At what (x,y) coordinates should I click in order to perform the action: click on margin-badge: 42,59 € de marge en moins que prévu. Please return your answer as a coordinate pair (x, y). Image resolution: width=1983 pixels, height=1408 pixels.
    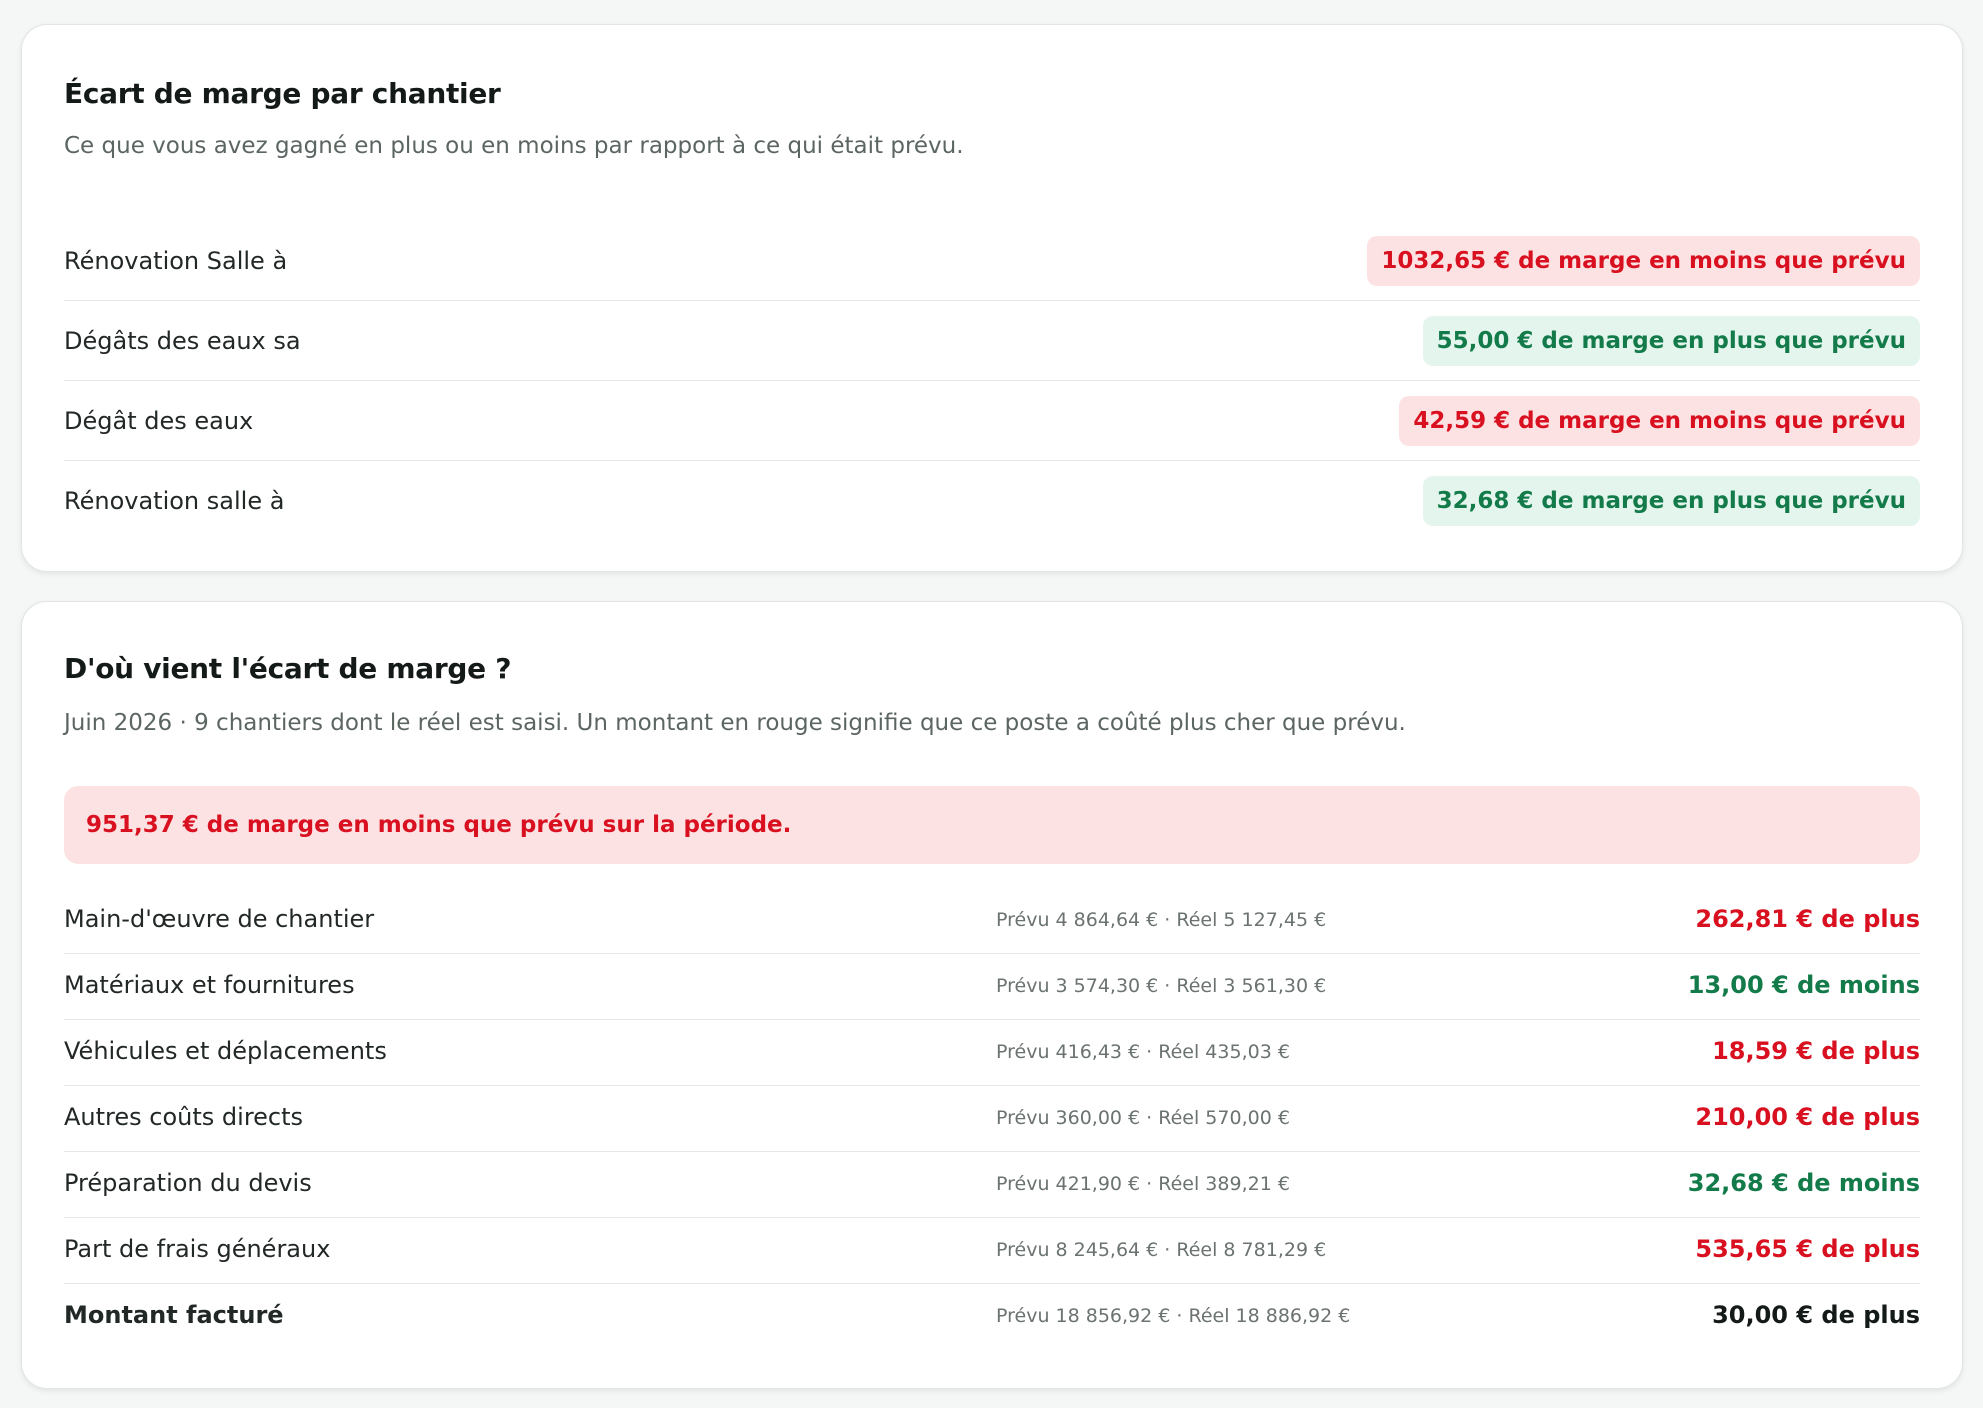
    Looking at the image, I should click on (1659, 420).